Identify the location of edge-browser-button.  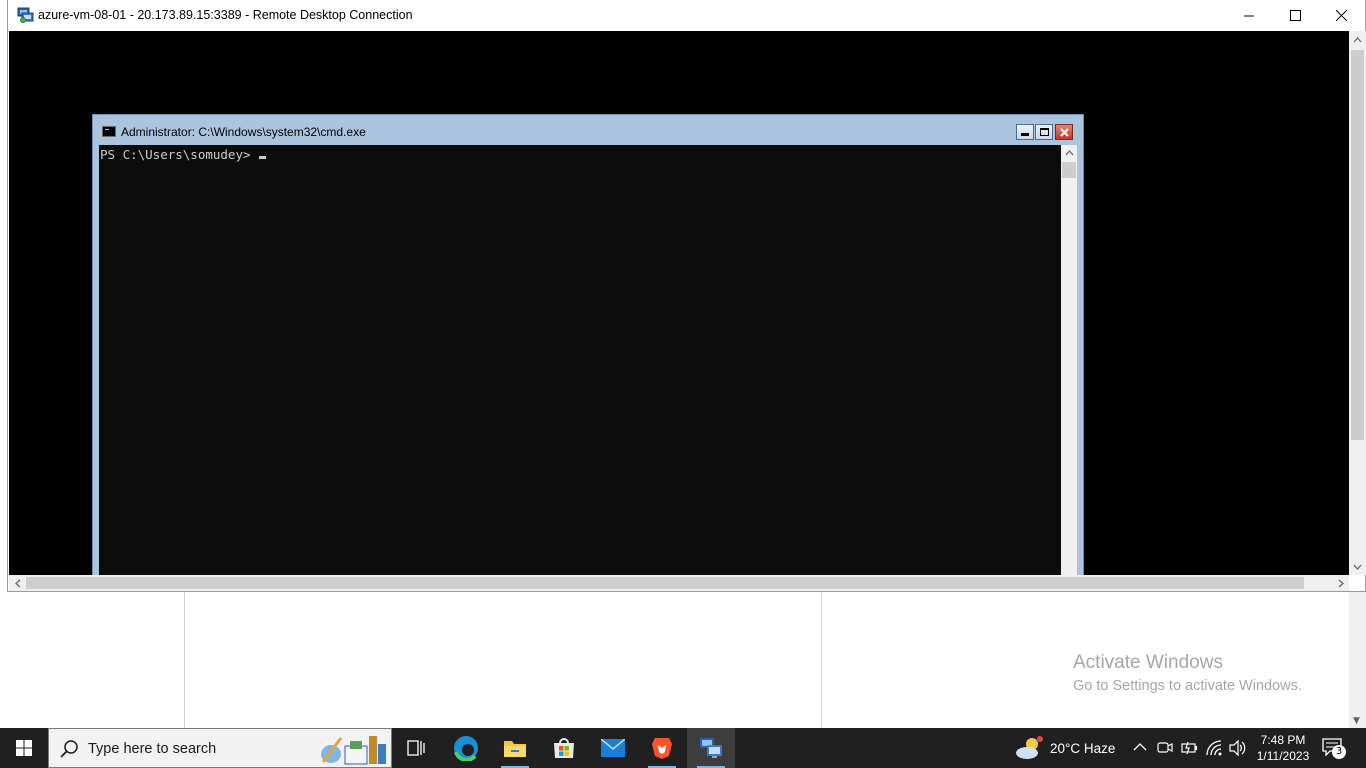
(466, 748).